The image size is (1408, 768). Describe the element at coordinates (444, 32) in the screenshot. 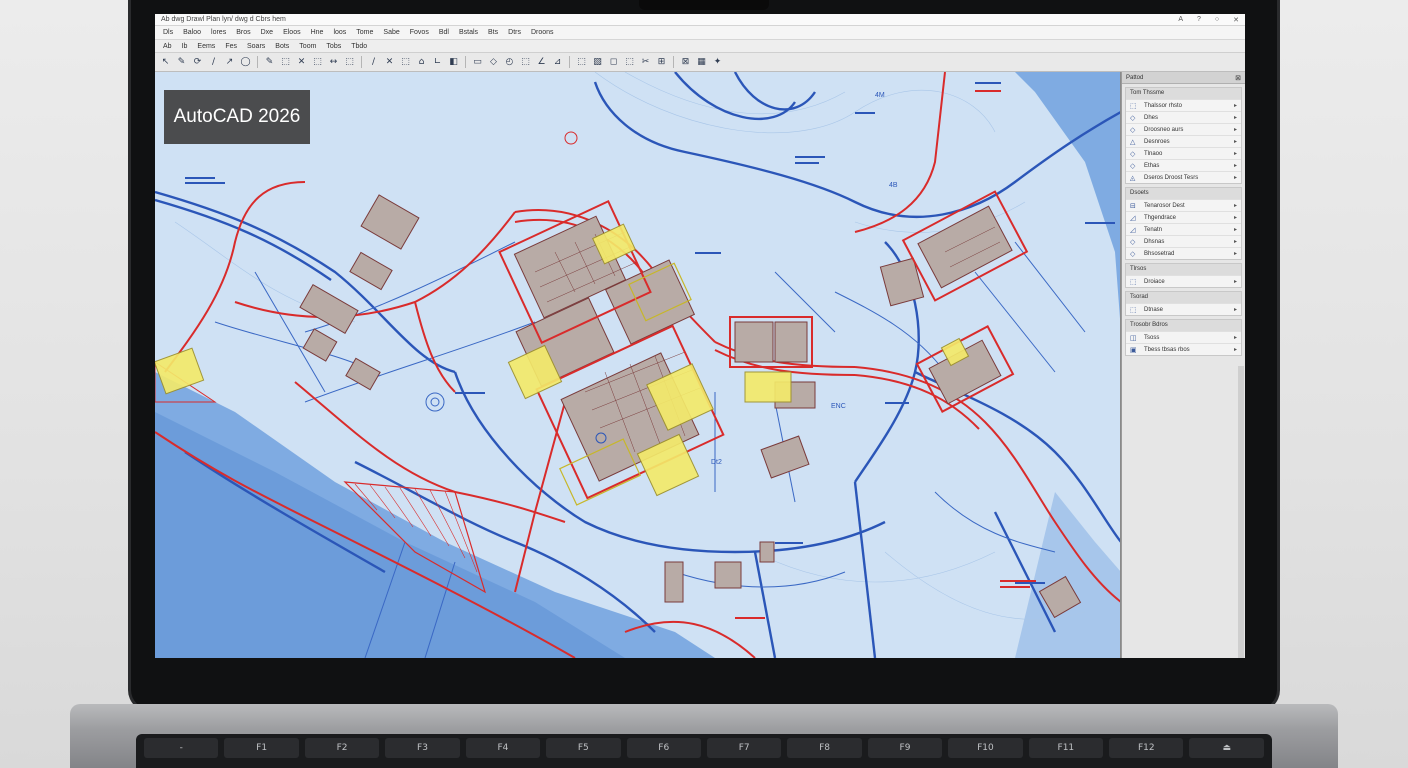

I see `menu-item: Bdl` at that location.